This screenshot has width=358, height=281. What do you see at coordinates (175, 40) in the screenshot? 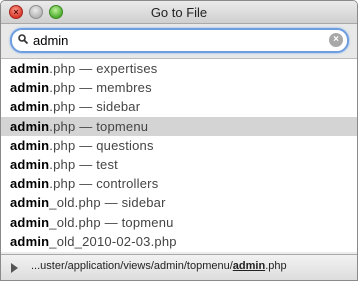
I see `search-input` at bounding box center [175, 40].